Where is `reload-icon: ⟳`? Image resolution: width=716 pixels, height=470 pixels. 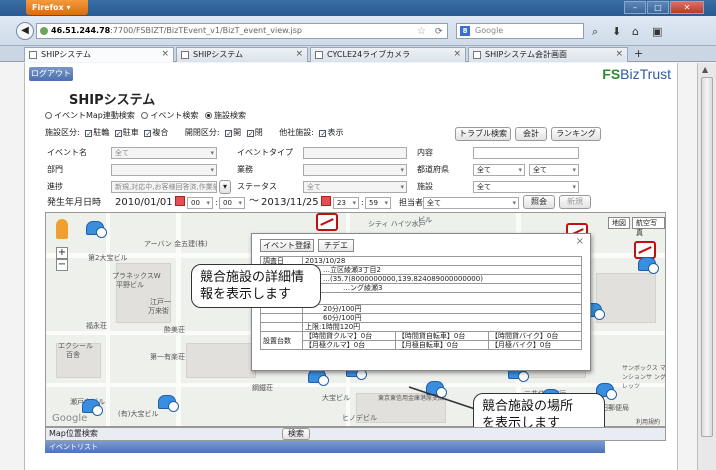 reload-icon: ⟳ is located at coordinates (439, 31).